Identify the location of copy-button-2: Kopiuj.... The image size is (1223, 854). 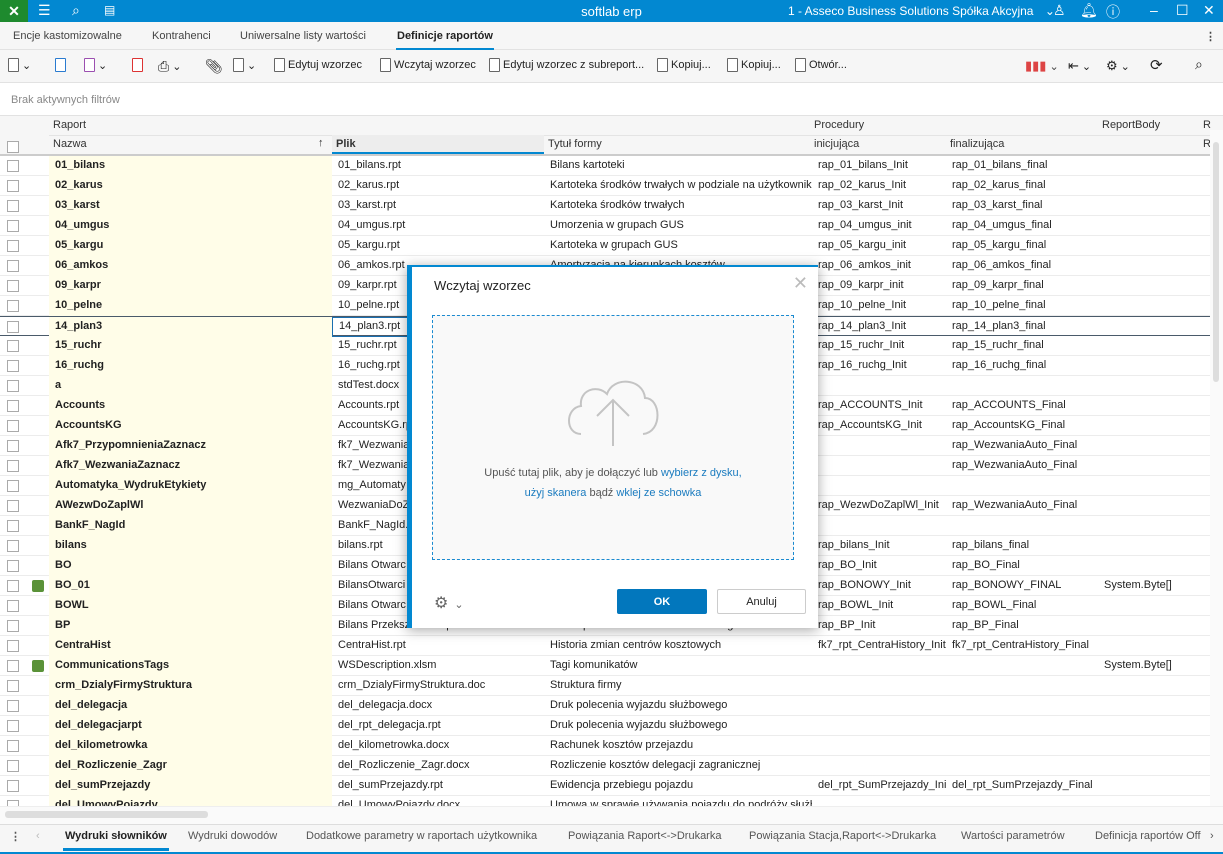
(754, 65).